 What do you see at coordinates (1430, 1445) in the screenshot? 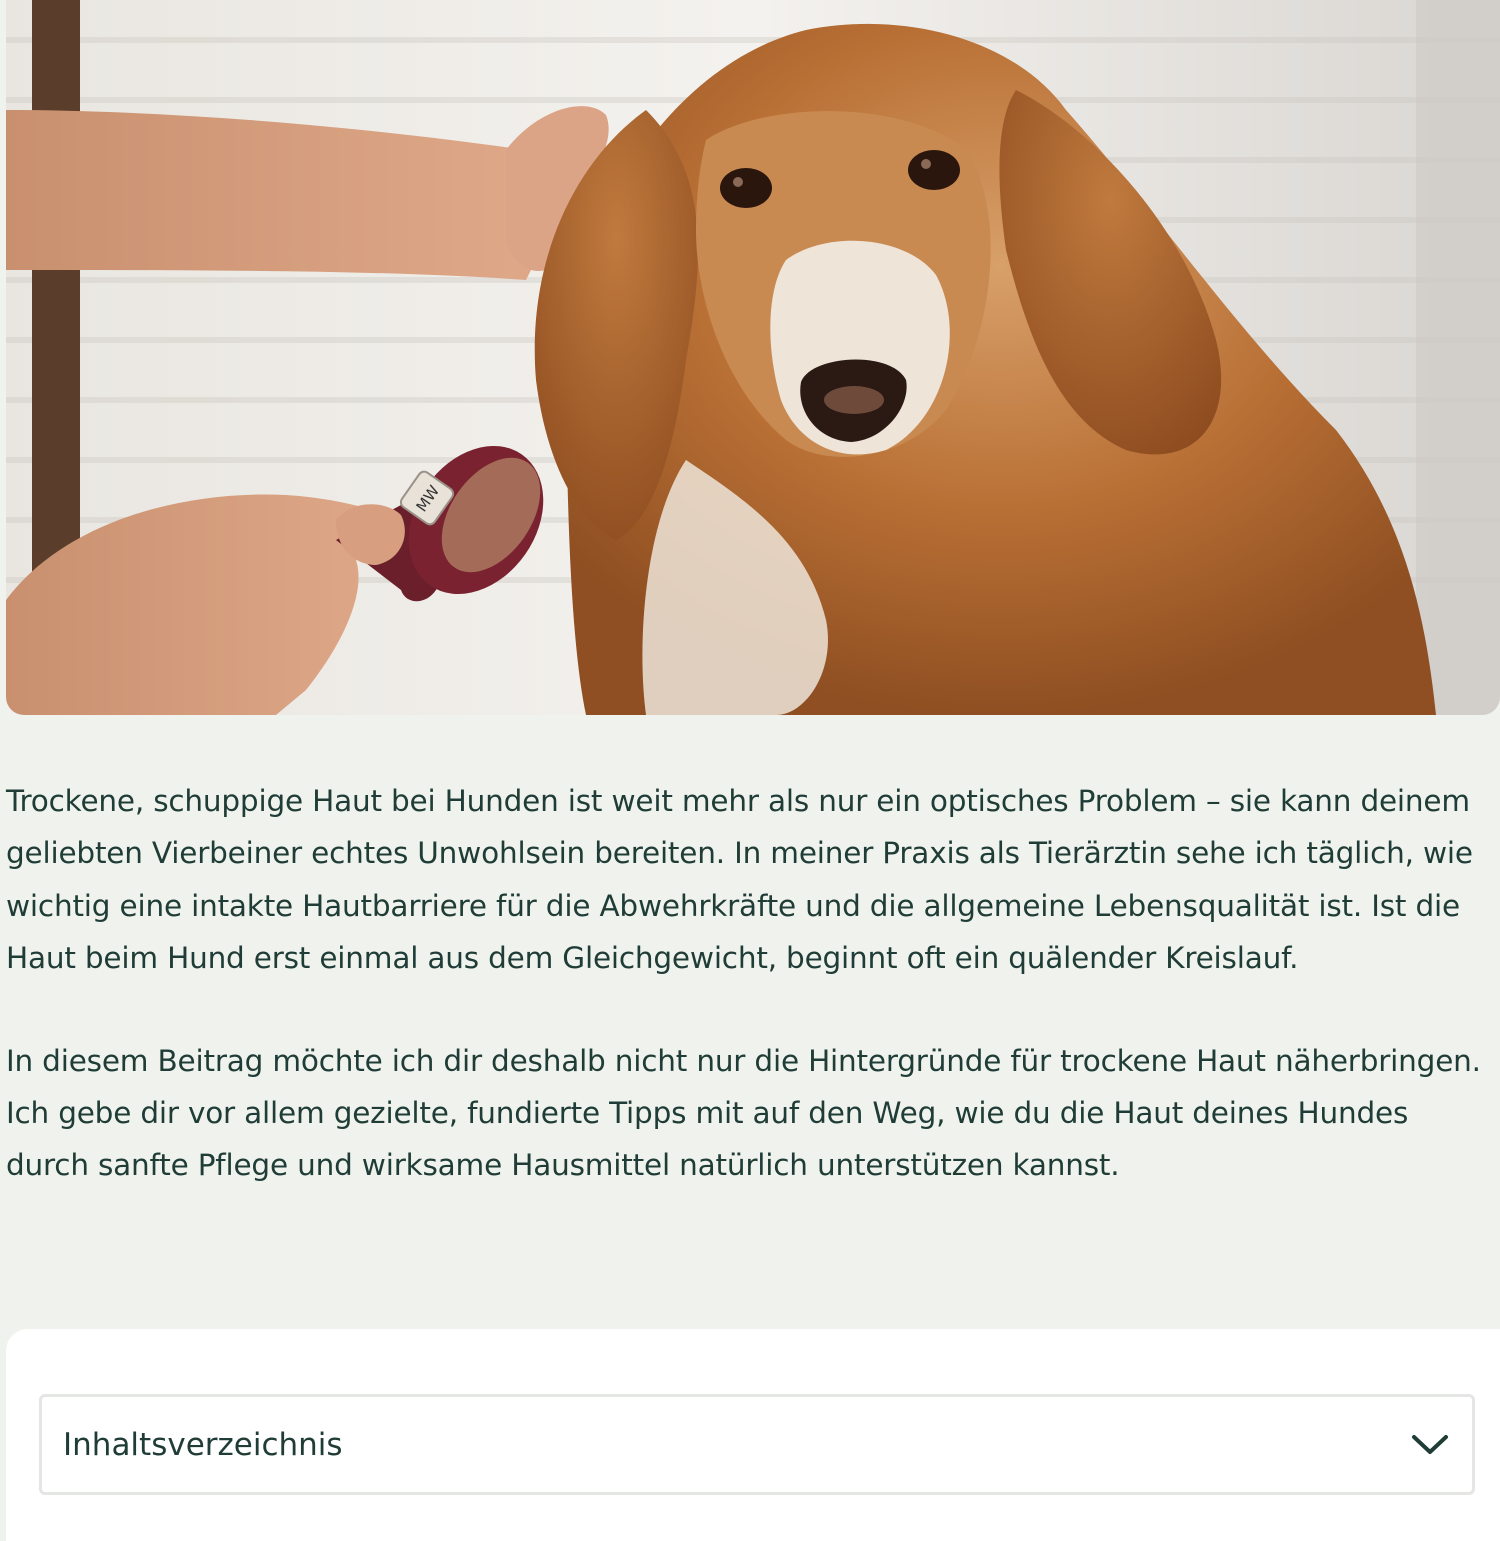
I see `chevron-down-icon` at bounding box center [1430, 1445].